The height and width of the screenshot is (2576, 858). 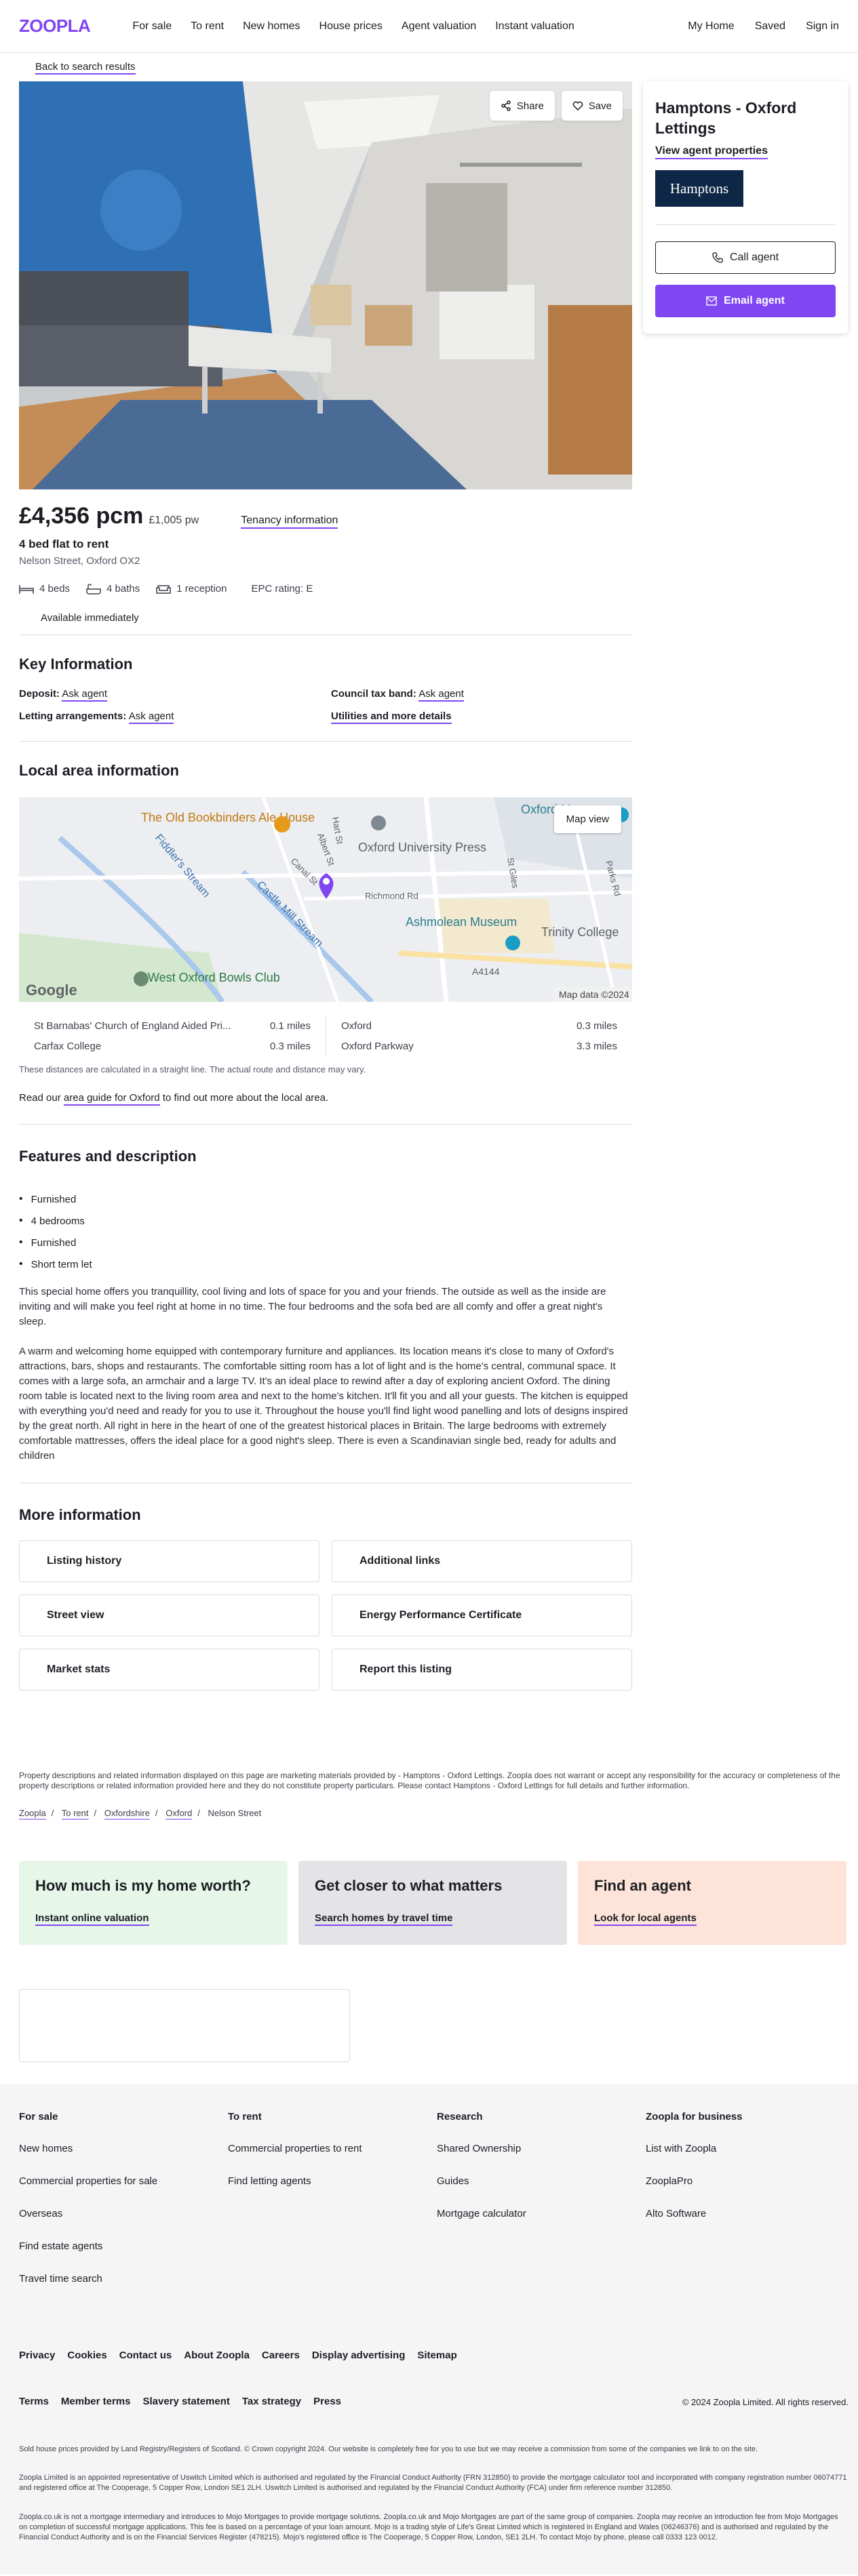 I want to click on zoopla-logo: ZOOPLA, so click(x=55, y=26).